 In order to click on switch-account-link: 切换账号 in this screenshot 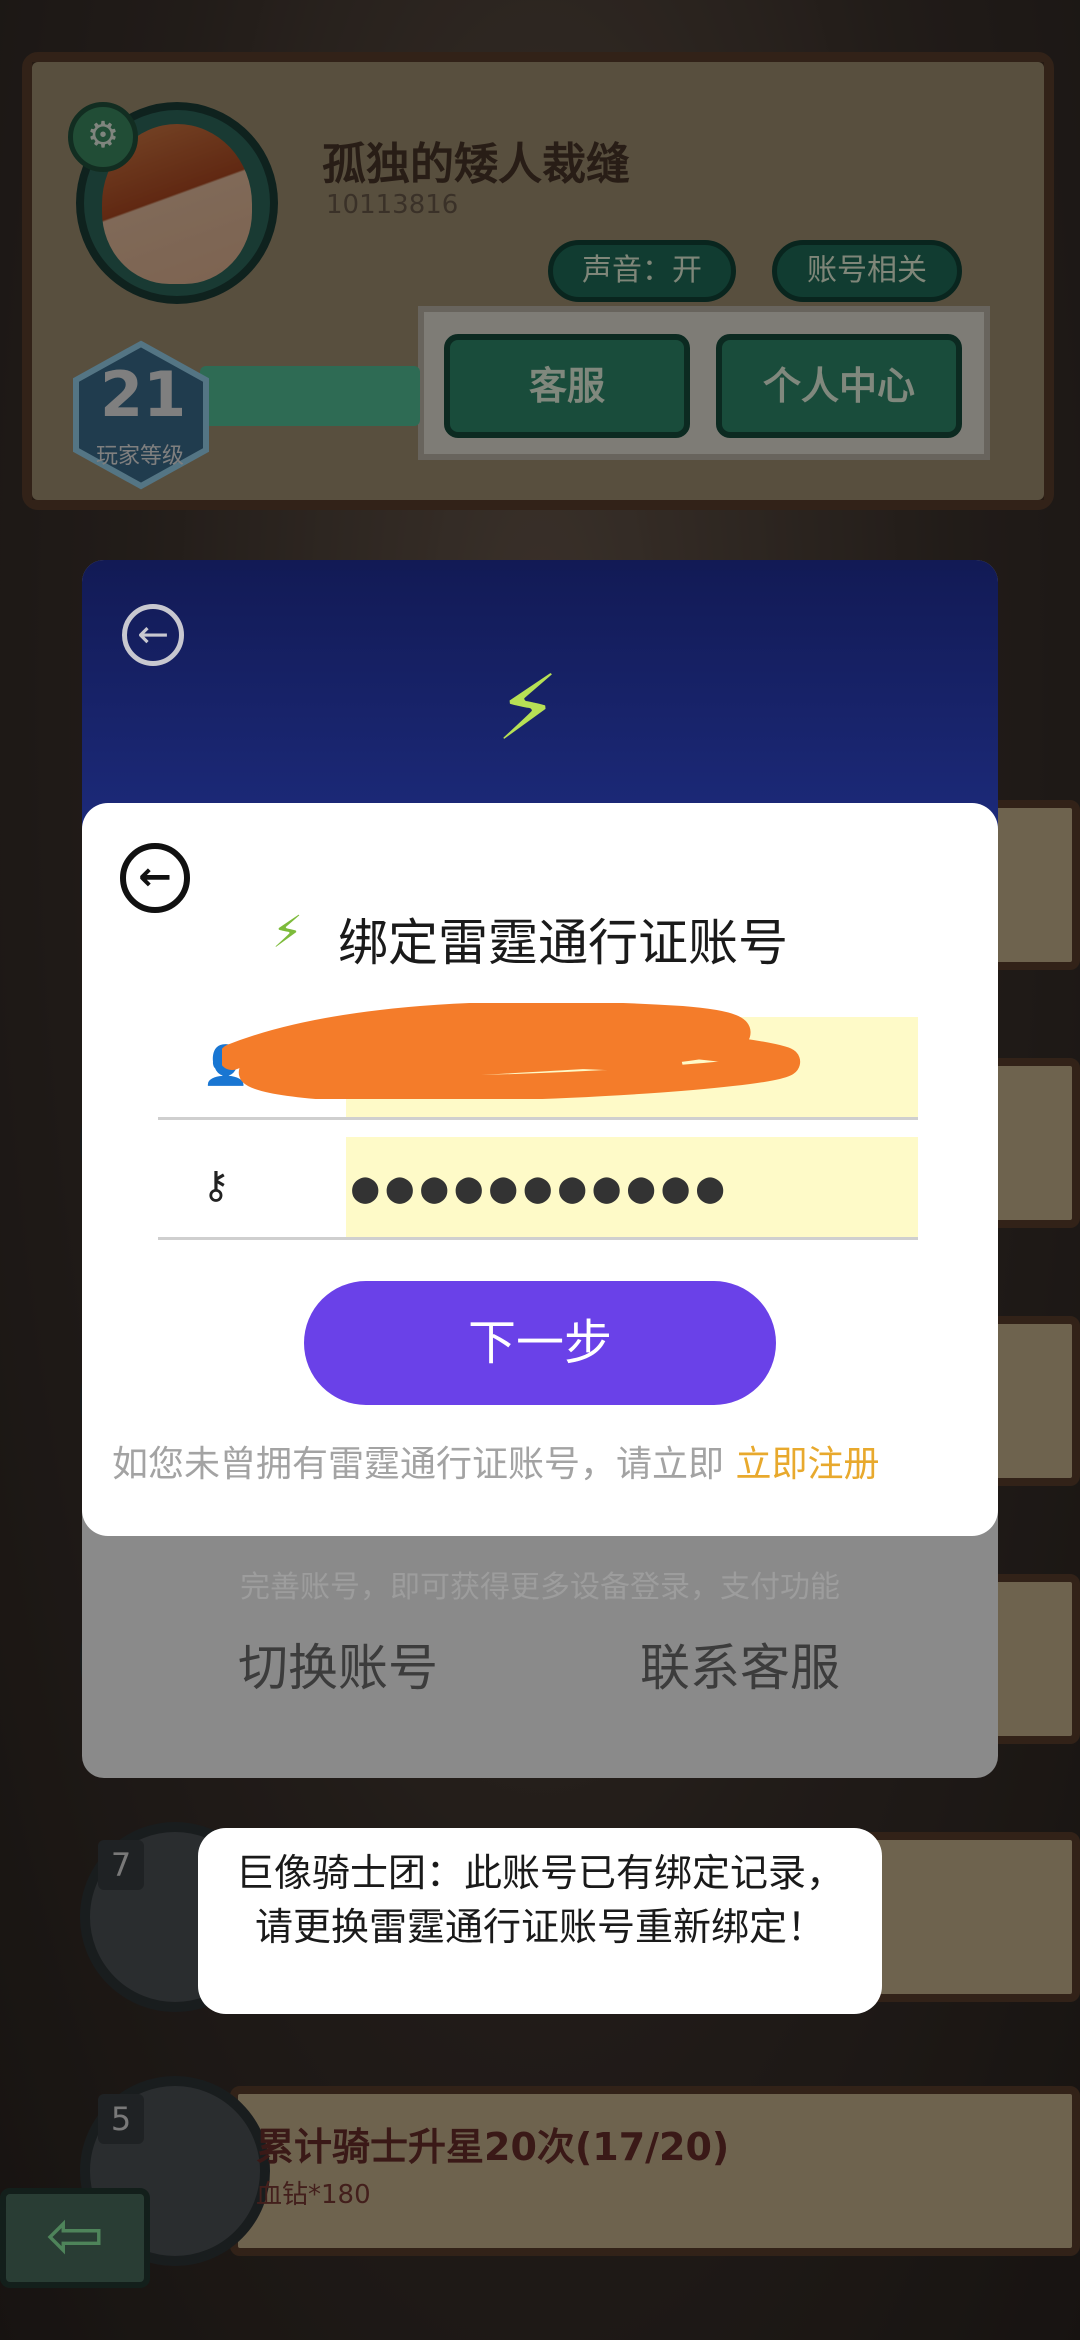, I will do `click(338, 1664)`.